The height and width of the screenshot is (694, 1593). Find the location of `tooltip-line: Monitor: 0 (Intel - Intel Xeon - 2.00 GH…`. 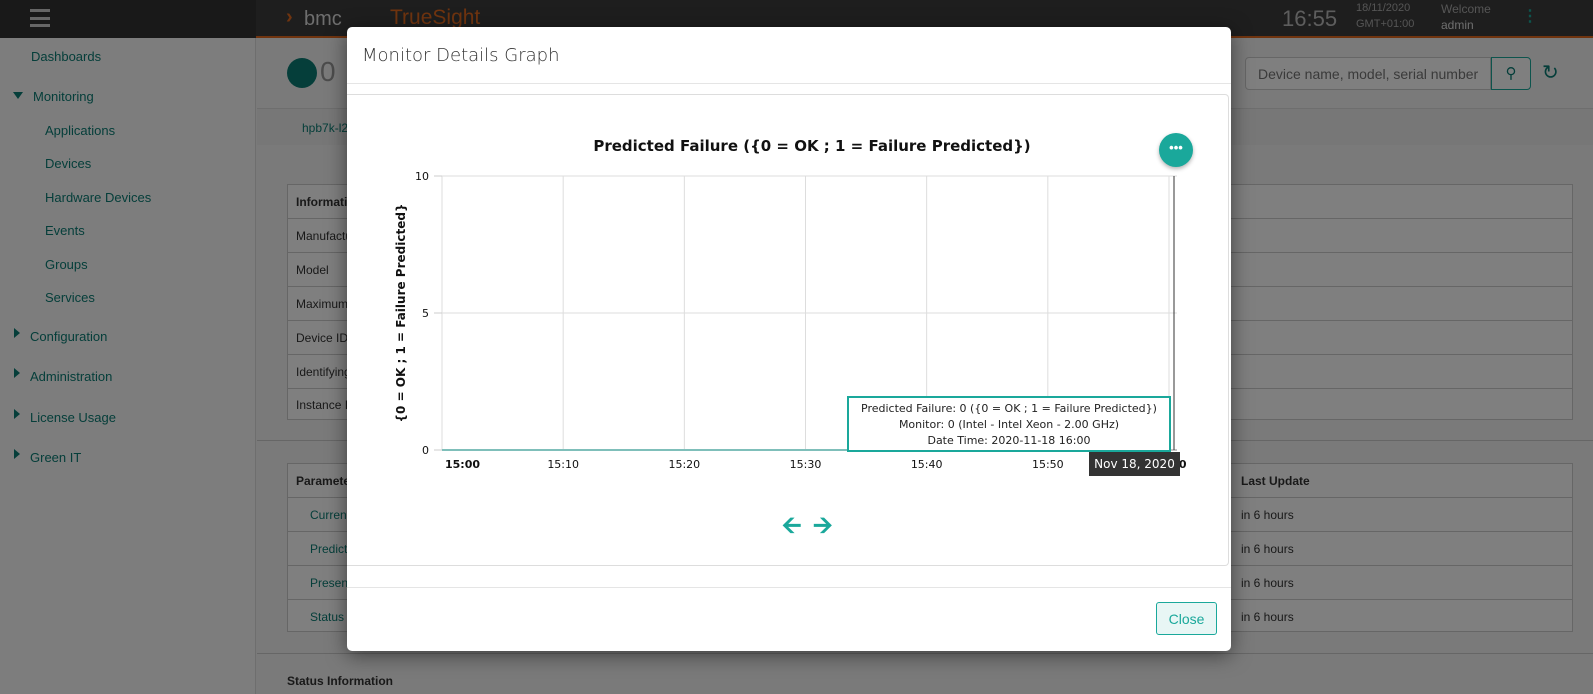

tooltip-line: Monitor: 0 (Intel - Intel Xeon - 2.00 GH… is located at coordinates (1009, 424).